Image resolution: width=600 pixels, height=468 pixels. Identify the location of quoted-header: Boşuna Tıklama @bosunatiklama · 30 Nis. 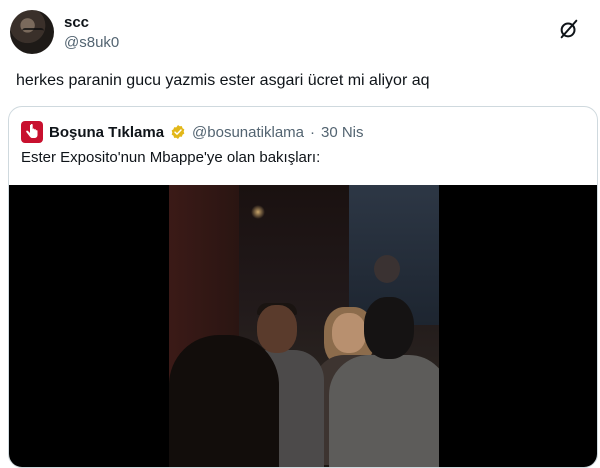
(192, 132).